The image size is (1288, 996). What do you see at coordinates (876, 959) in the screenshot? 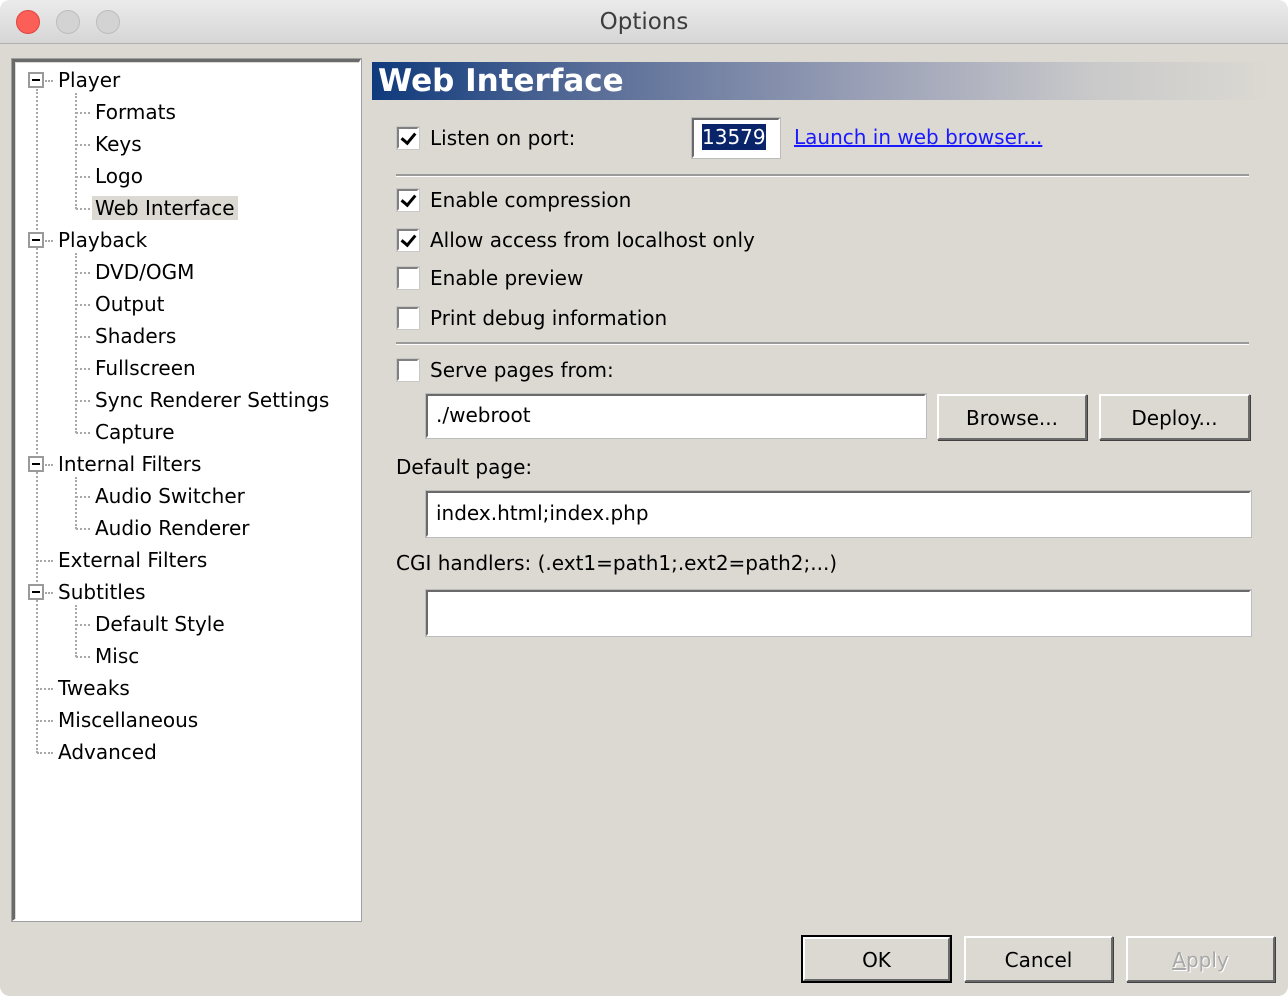
I see `ok-button: OK` at bounding box center [876, 959].